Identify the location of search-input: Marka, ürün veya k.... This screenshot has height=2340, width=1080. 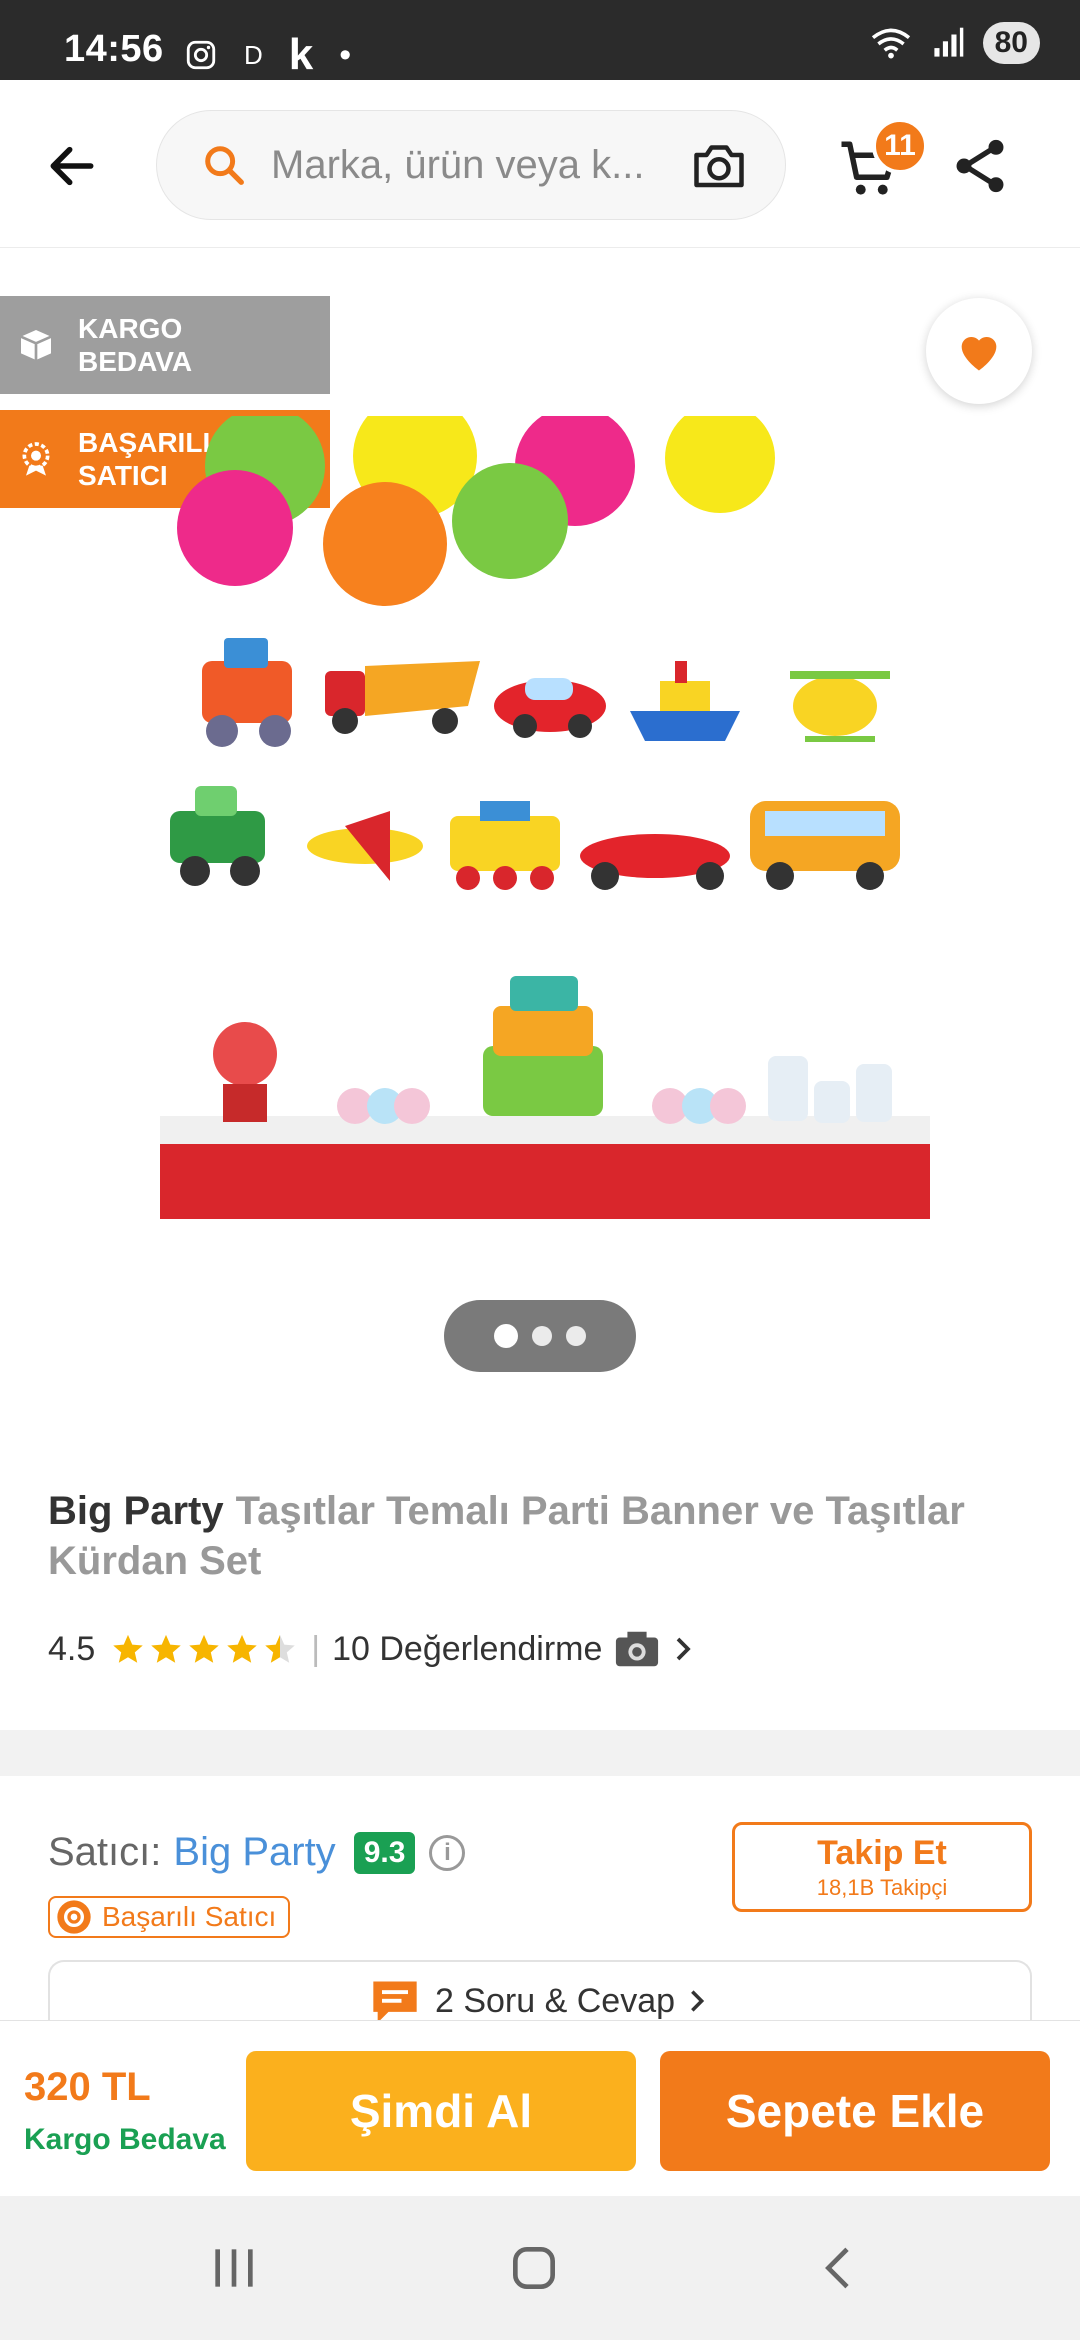
(480, 165).